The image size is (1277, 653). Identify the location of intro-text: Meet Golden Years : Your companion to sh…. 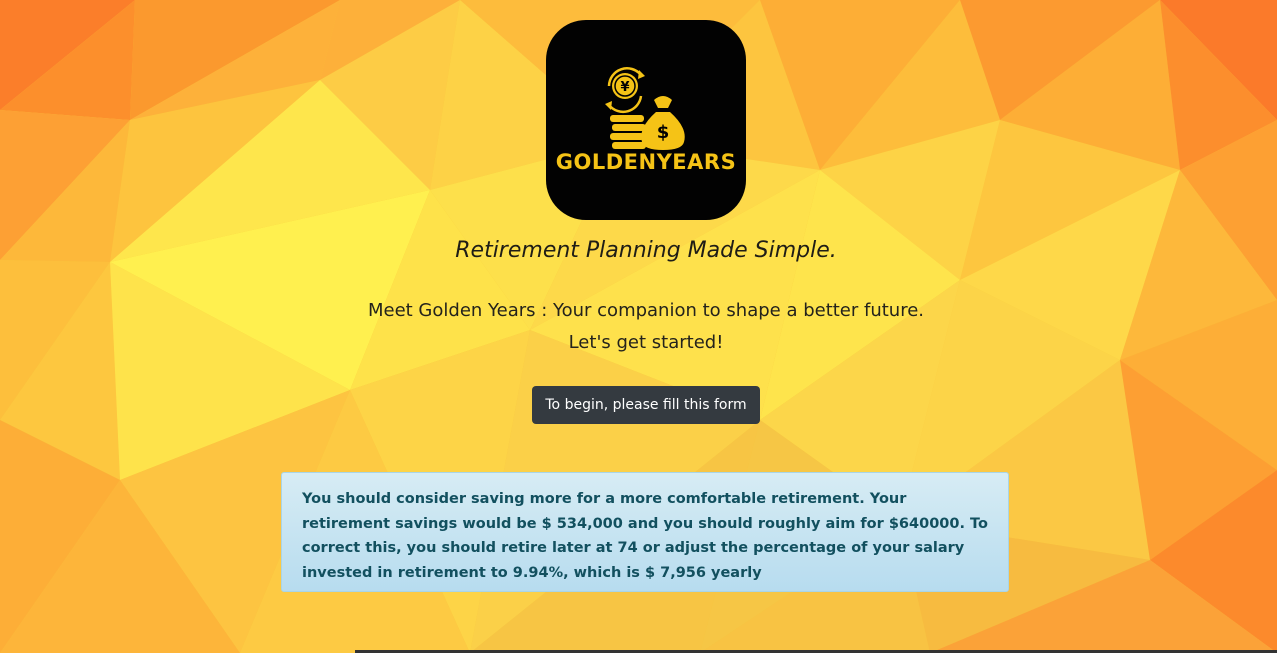
(646, 310).